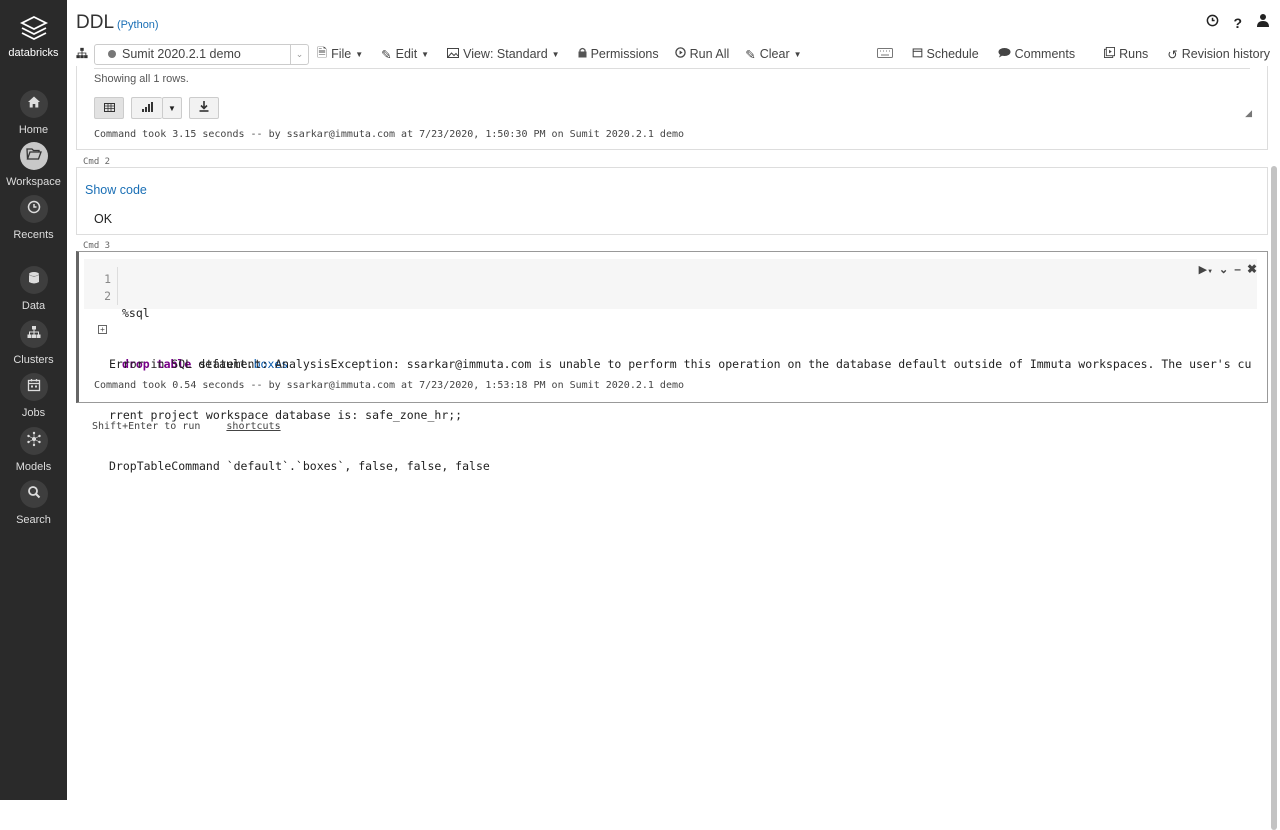 The width and height of the screenshot is (1280, 830). Describe the element at coordinates (33, 53) in the screenshot. I see `logo-text: databricks` at that location.